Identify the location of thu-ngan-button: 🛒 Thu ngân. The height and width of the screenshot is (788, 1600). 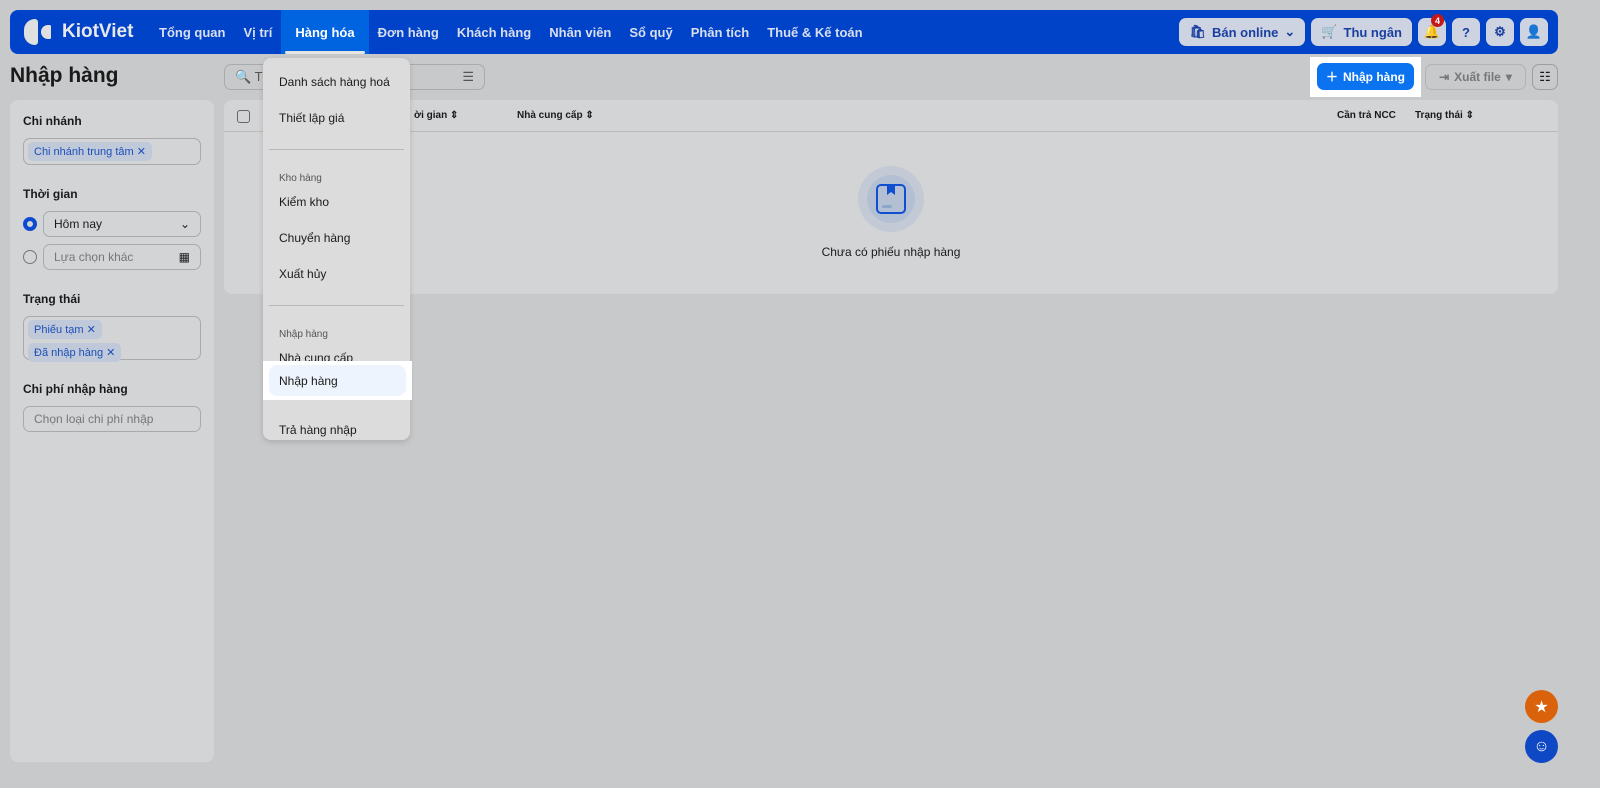
(1361, 32).